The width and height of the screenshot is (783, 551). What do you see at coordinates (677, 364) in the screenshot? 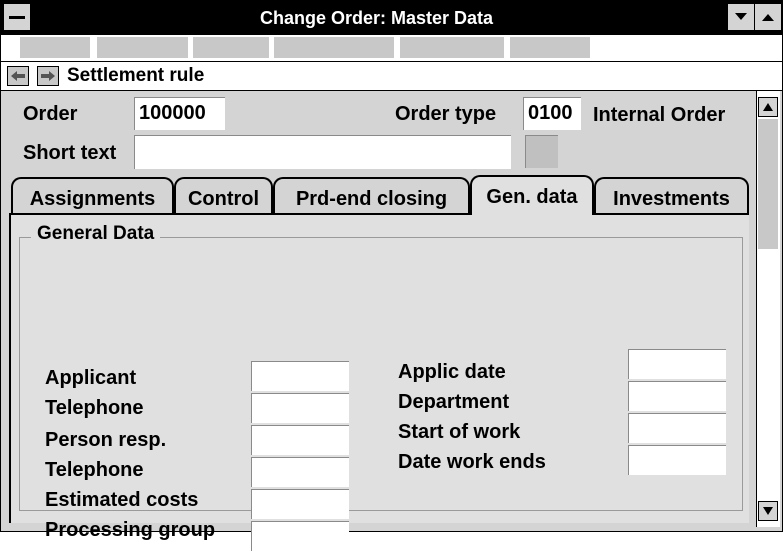
I see `applic-date-field` at bounding box center [677, 364].